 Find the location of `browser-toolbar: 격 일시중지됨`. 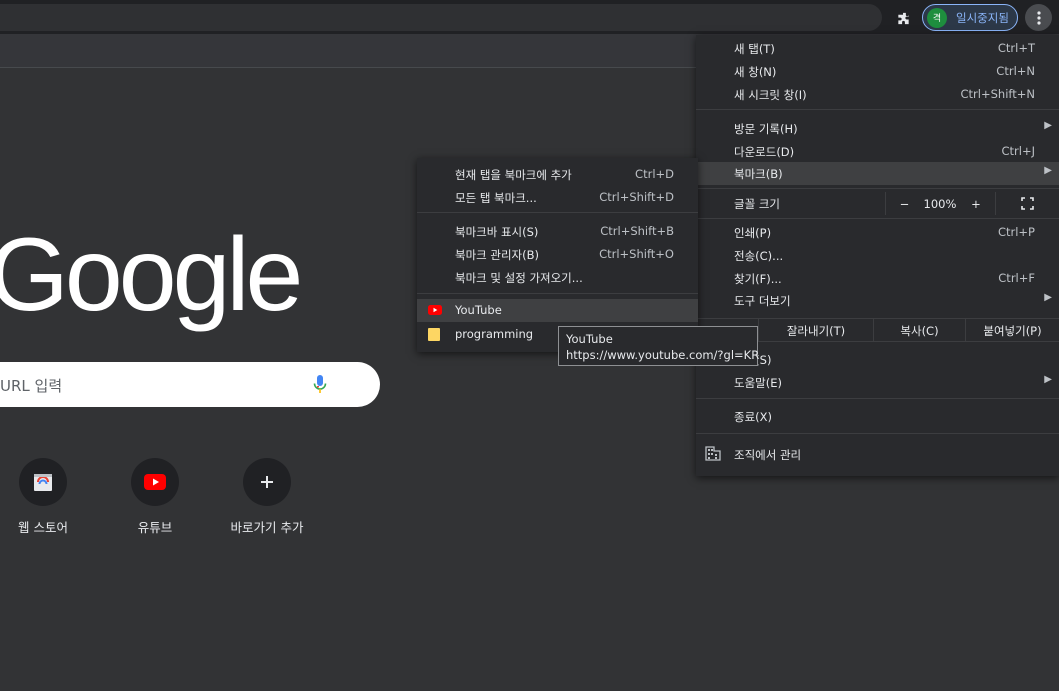

browser-toolbar: 격 일시중지됨 is located at coordinates (529, 17).